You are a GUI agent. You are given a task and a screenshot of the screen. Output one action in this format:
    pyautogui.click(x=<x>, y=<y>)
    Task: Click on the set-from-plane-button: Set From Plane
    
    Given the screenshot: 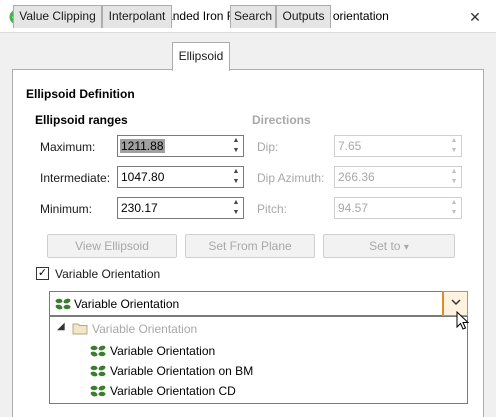 What is the action you would take?
    pyautogui.click(x=250, y=246)
    